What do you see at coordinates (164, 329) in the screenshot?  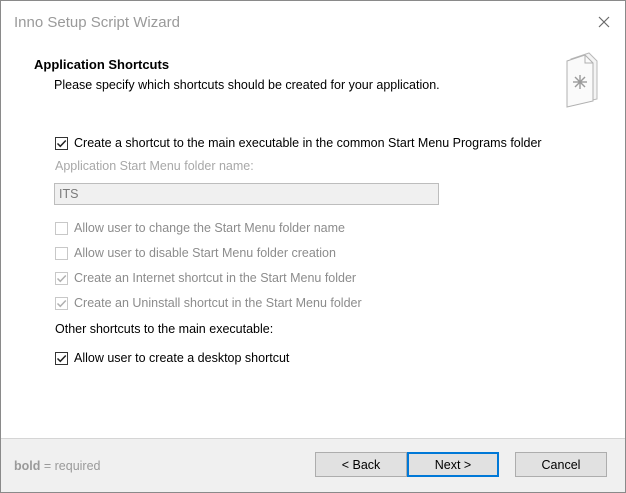 I see `other-shortcuts-label: Other shortcuts to the main executable:` at bounding box center [164, 329].